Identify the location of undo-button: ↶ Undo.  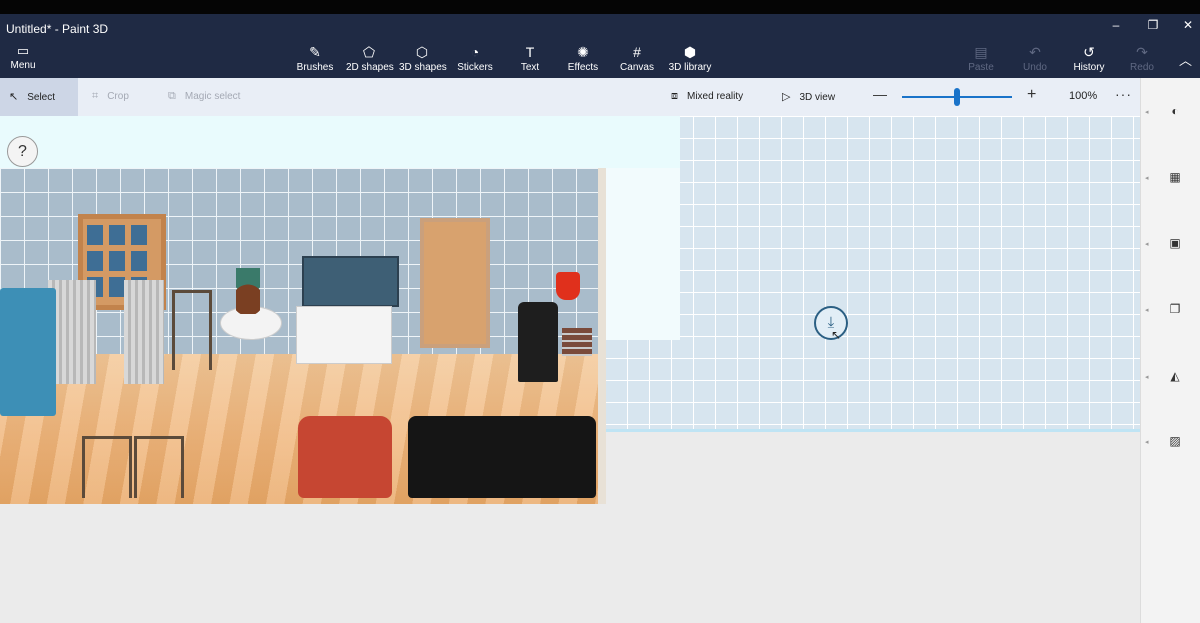
(1035, 58).